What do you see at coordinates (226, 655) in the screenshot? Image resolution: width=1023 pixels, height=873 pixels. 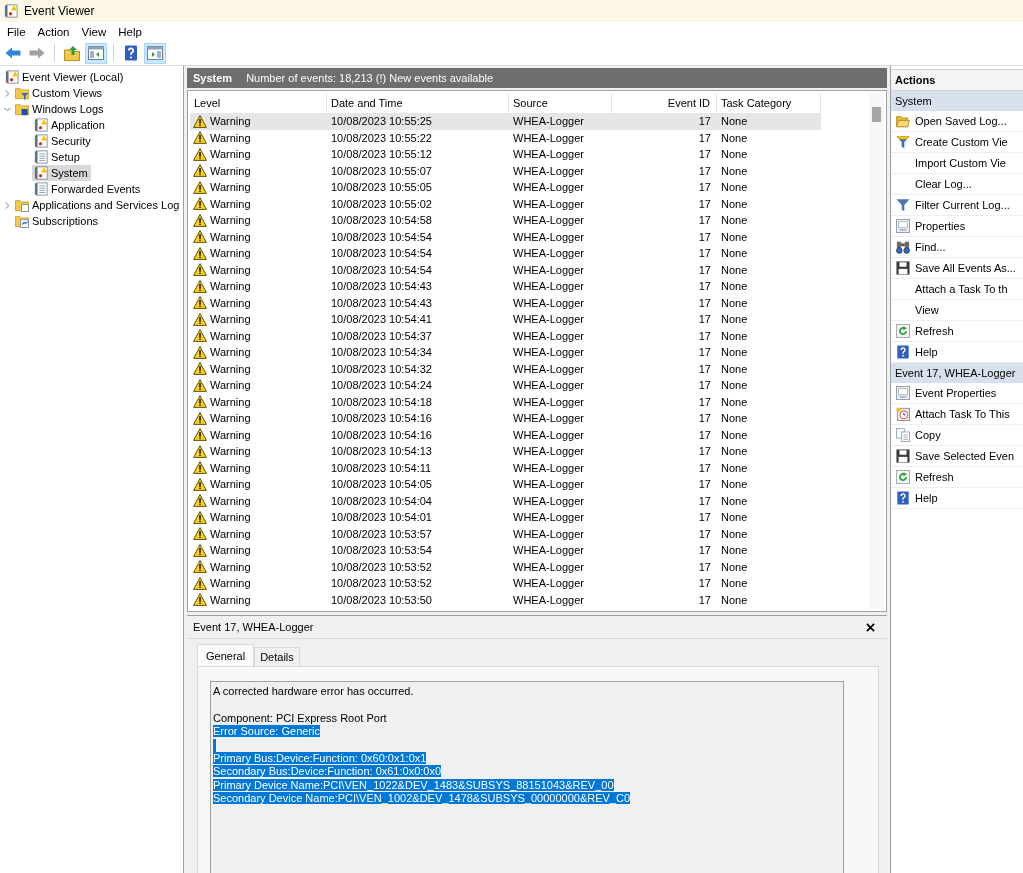 I see `tab: General` at bounding box center [226, 655].